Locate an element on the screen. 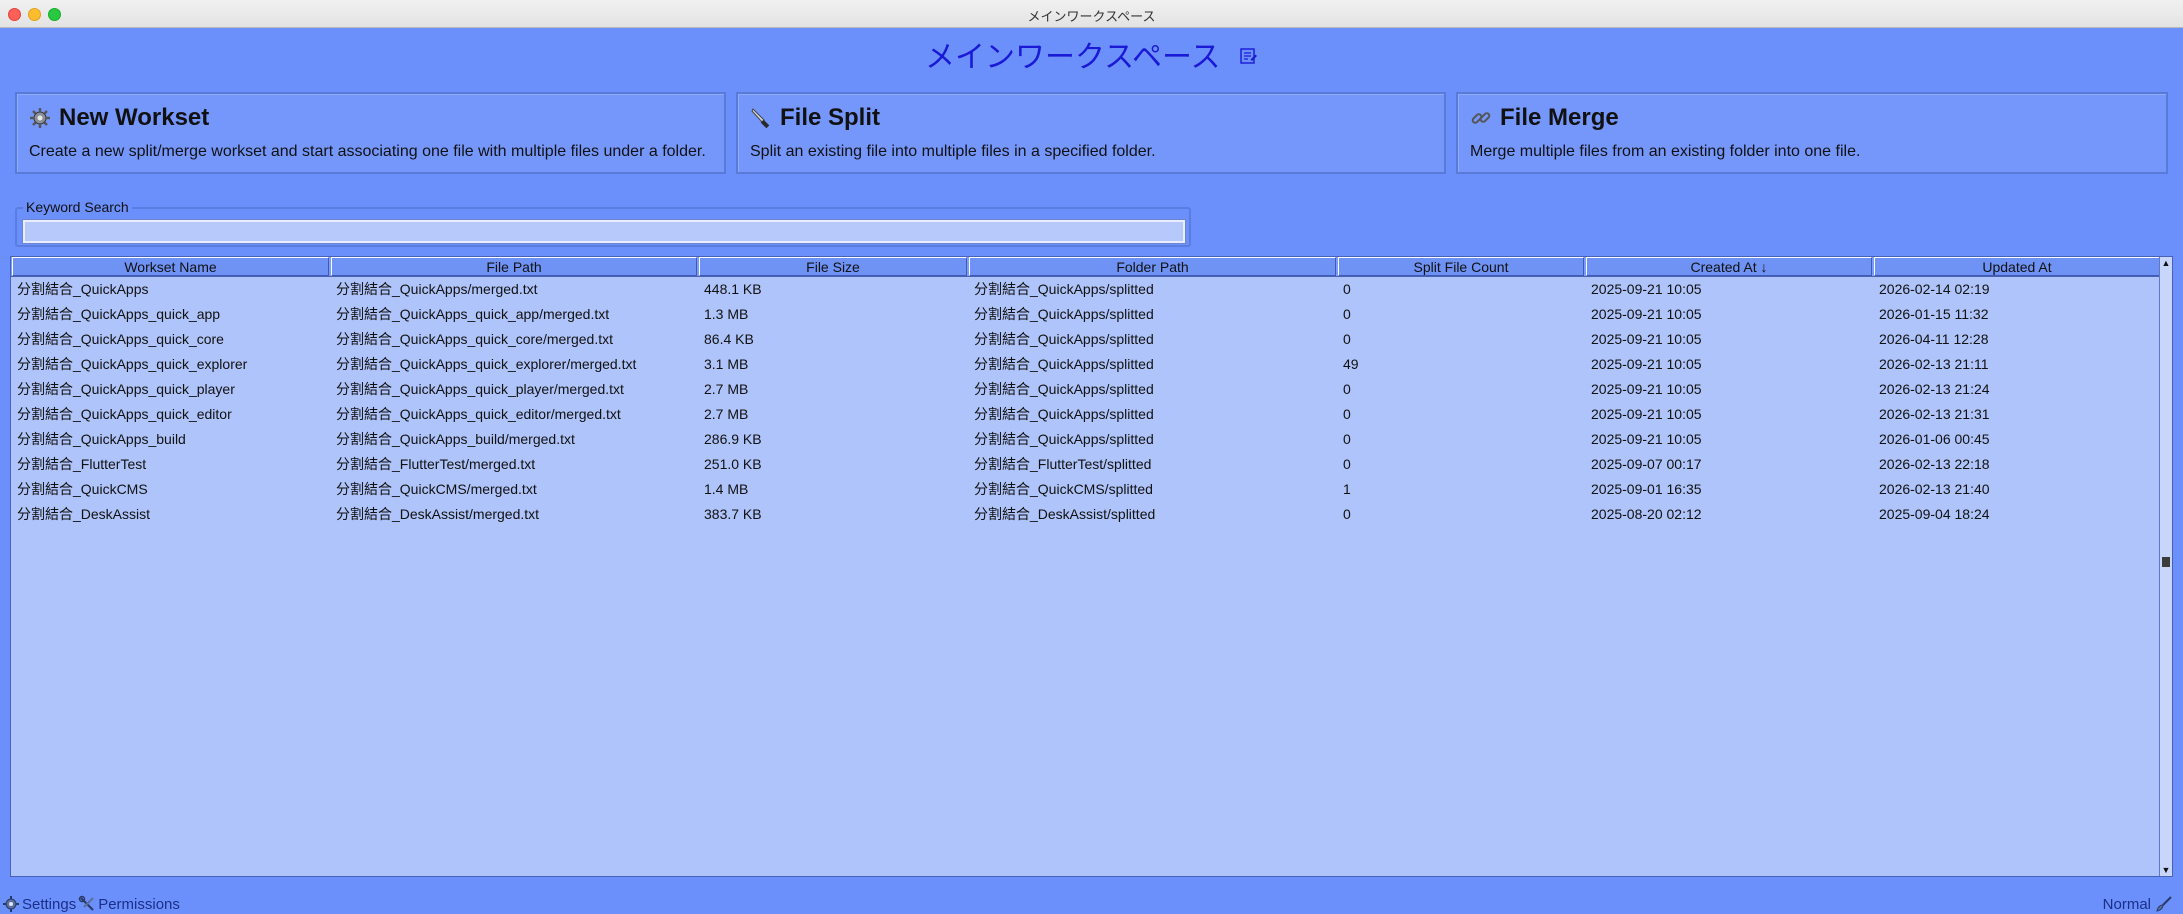 The width and height of the screenshot is (2183, 914). keyword-search-input is located at coordinates (604, 231).